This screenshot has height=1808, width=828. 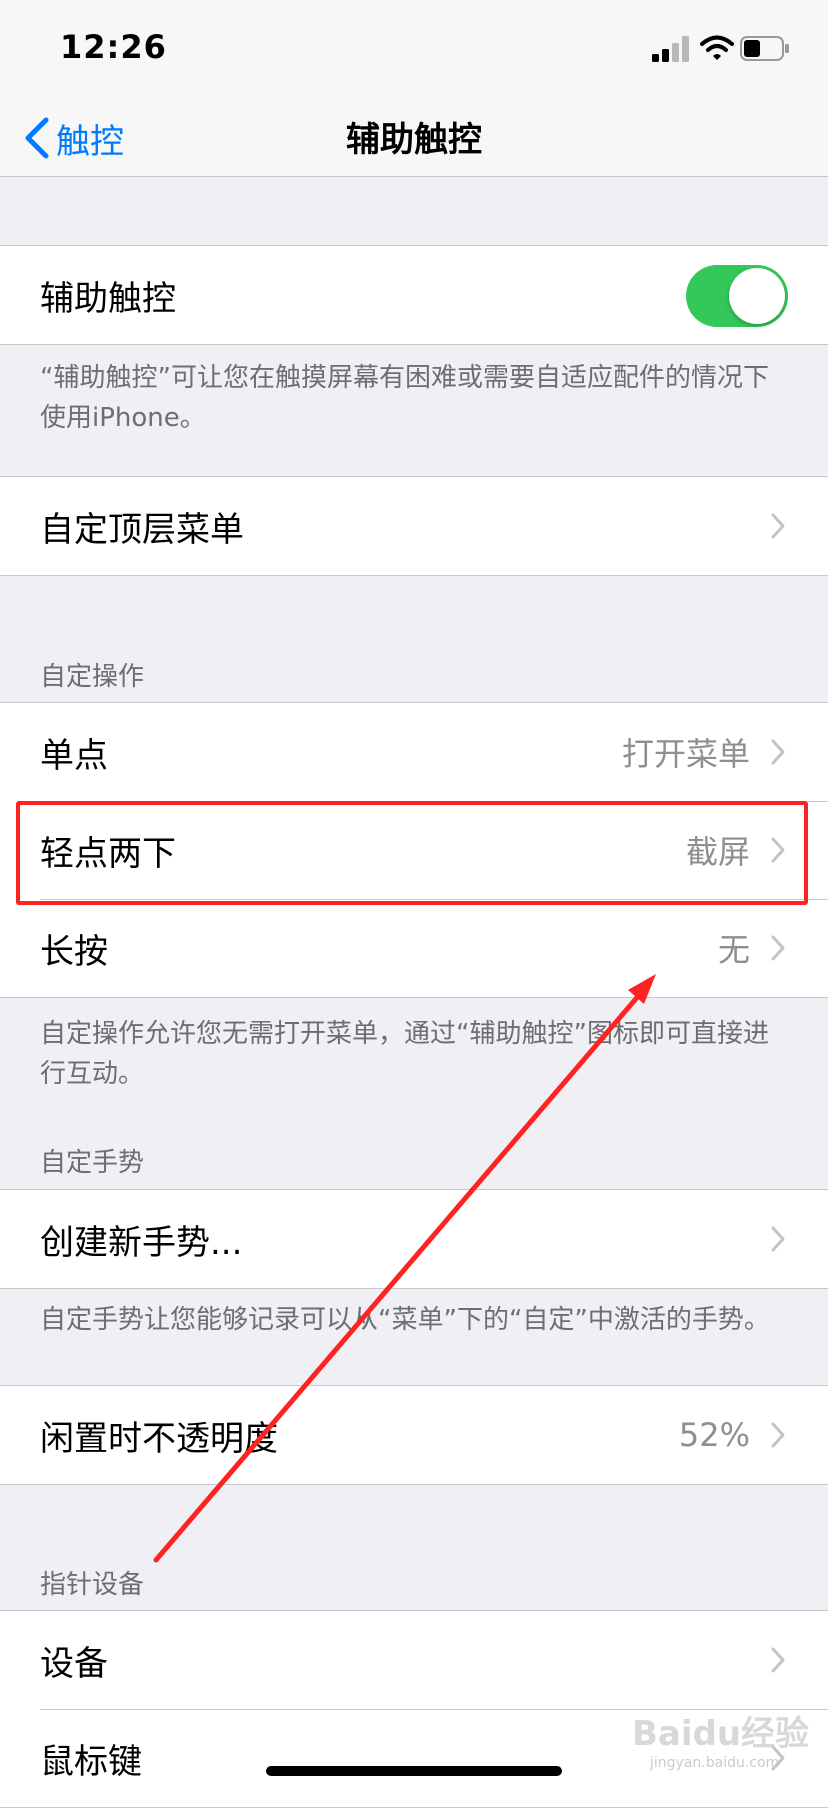 I want to click on idle-opacity-label: 闲置时不透明度, so click(x=159, y=1438).